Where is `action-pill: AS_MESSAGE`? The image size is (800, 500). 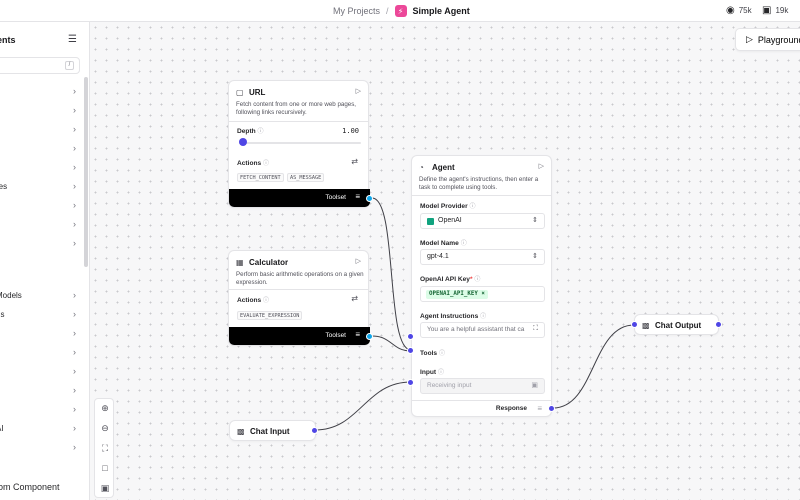 action-pill: AS_MESSAGE is located at coordinates (306, 177).